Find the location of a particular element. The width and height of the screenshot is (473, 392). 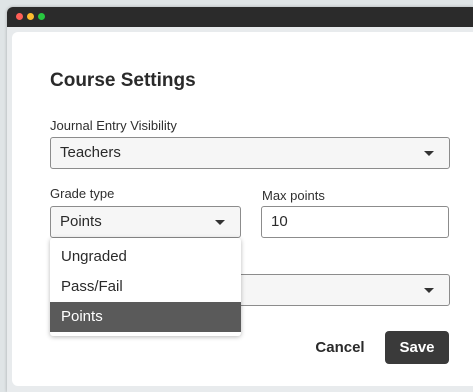

minimize-window-icon is located at coordinates (30, 16).